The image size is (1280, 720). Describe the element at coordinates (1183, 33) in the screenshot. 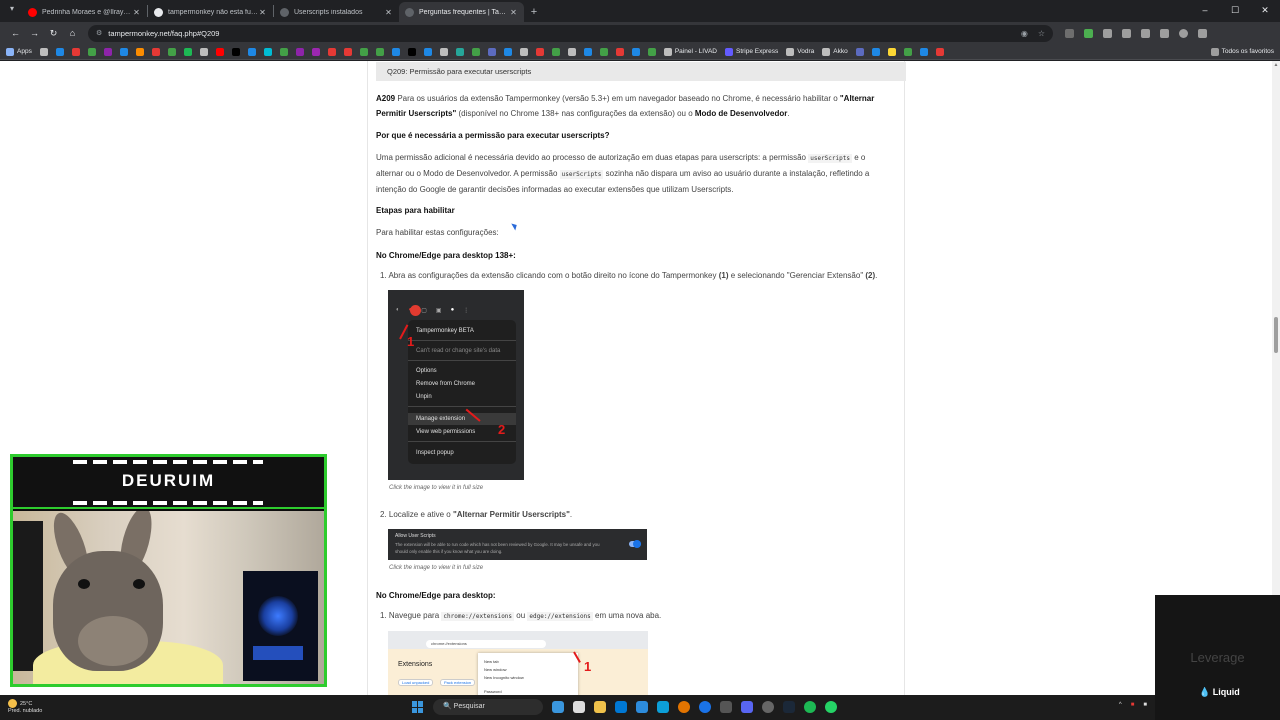

I see `profile-avatar-icon` at that location.